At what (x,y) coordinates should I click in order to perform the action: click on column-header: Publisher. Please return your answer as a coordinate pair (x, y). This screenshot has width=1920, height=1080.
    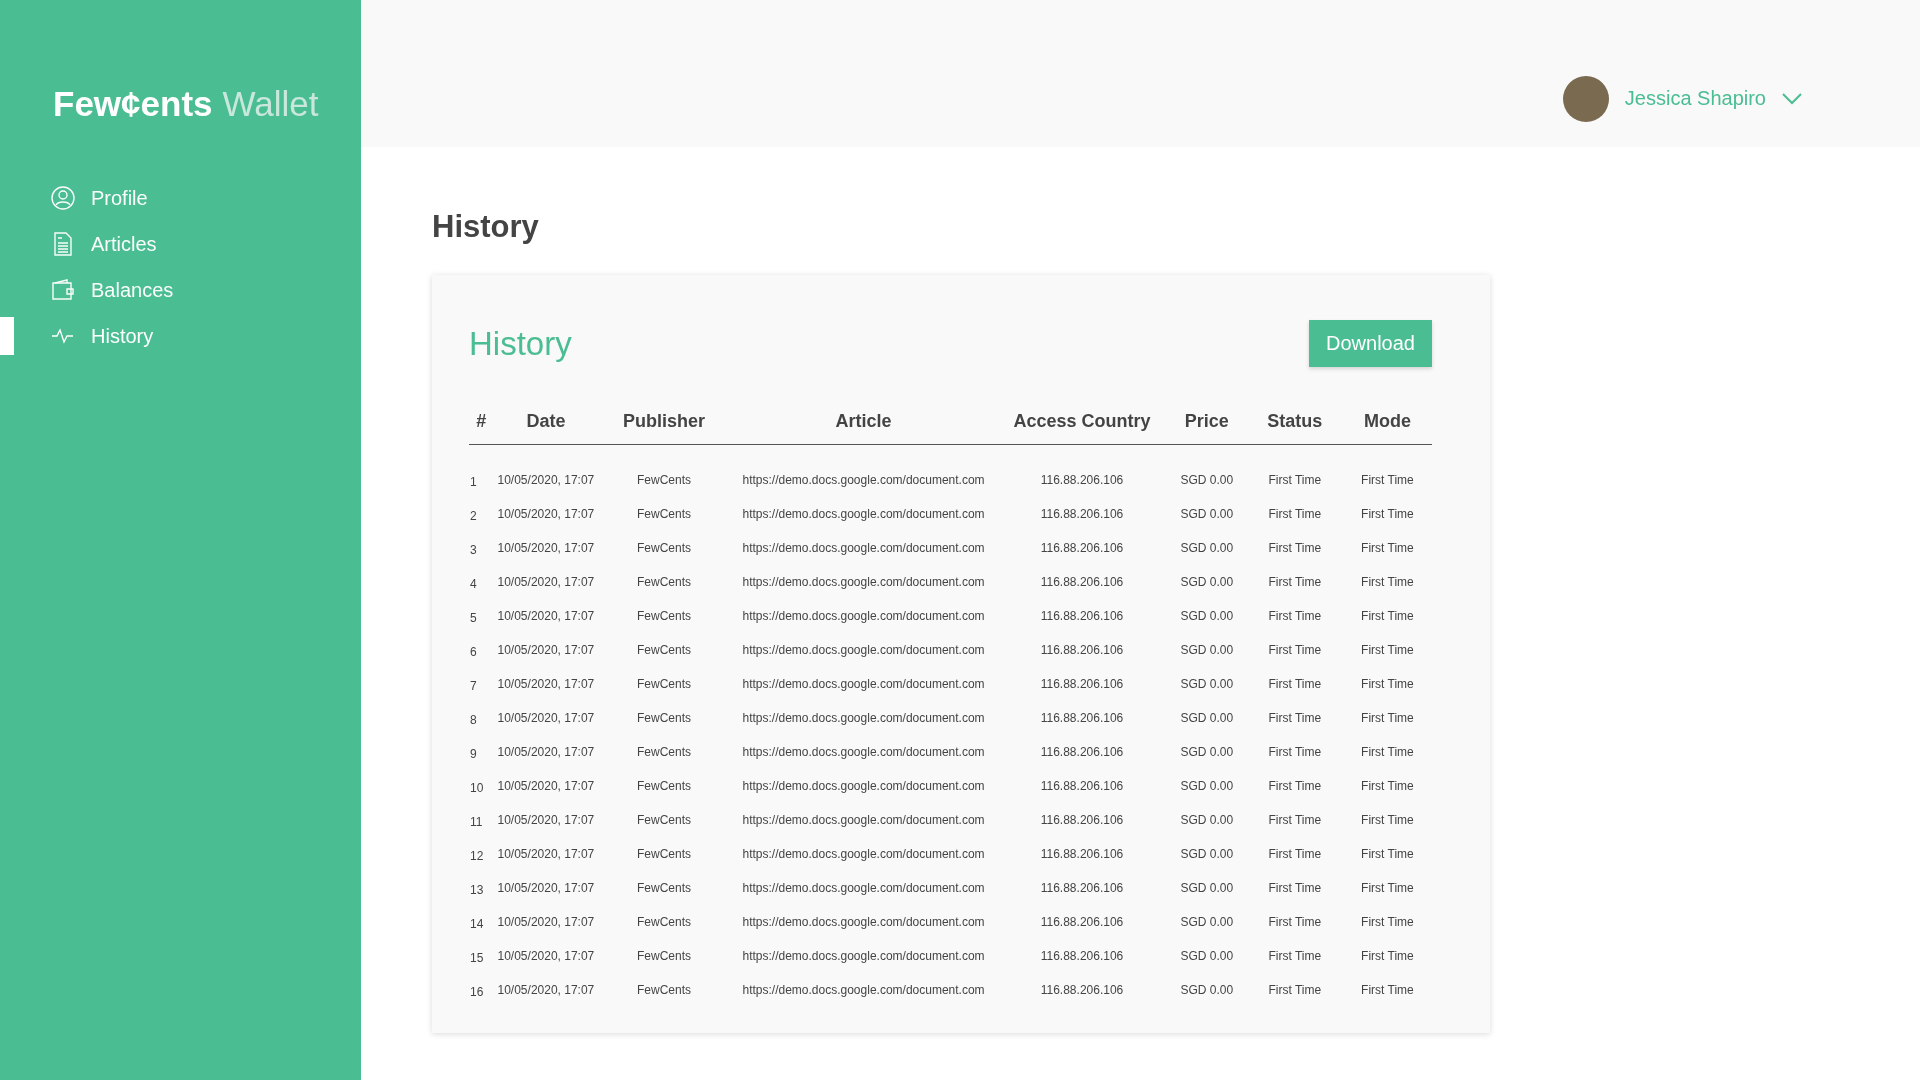
    Looking at the image, I should click on (664, 428).